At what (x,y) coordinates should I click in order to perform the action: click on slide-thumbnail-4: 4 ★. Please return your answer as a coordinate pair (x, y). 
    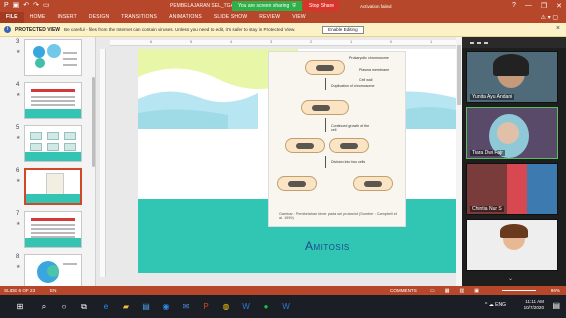
    Looking at the image, I should click on (47, 101).